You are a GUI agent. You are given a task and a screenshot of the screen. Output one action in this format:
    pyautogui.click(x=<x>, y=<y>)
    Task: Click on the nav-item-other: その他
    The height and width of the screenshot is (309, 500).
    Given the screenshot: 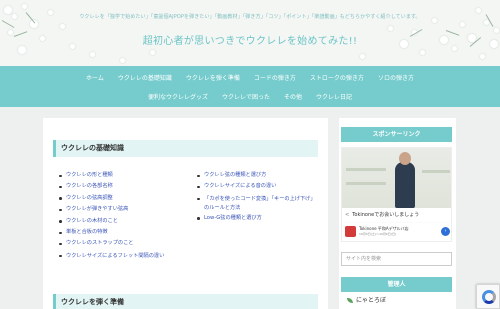 What is the action you would take?
    pyautogui.click(x=293, y=96)
    